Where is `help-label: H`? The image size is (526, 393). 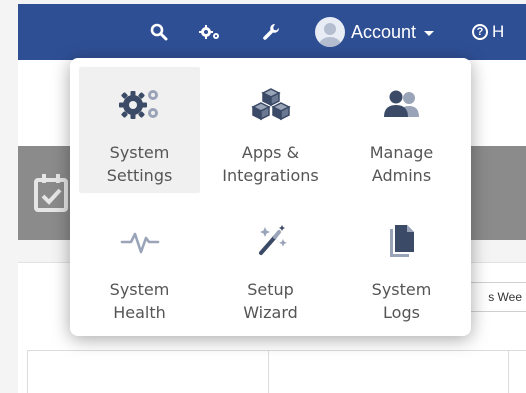 help-label: H is located at coordinates (498, 31).